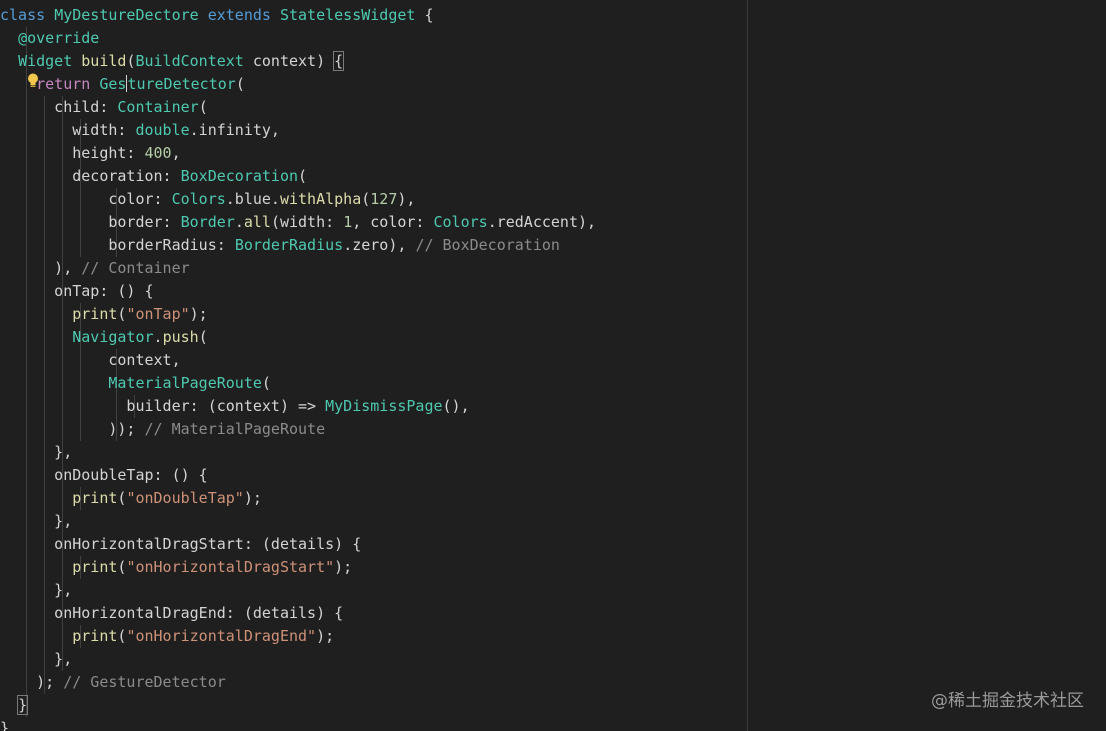 The width and height of the screenshot is (1106, 731). I want to click on code-token: 127, so click(384, 199).